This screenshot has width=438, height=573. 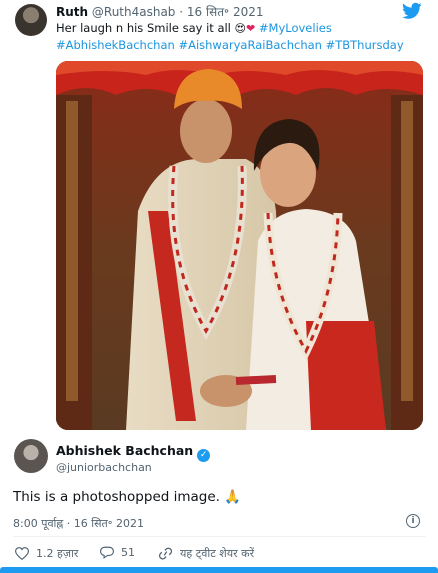 What do you see at coordinates (217, 553) in the screenshot?
I see `share-label: यह ट्वीट शेयर करें` at bounding box center [217, 553].